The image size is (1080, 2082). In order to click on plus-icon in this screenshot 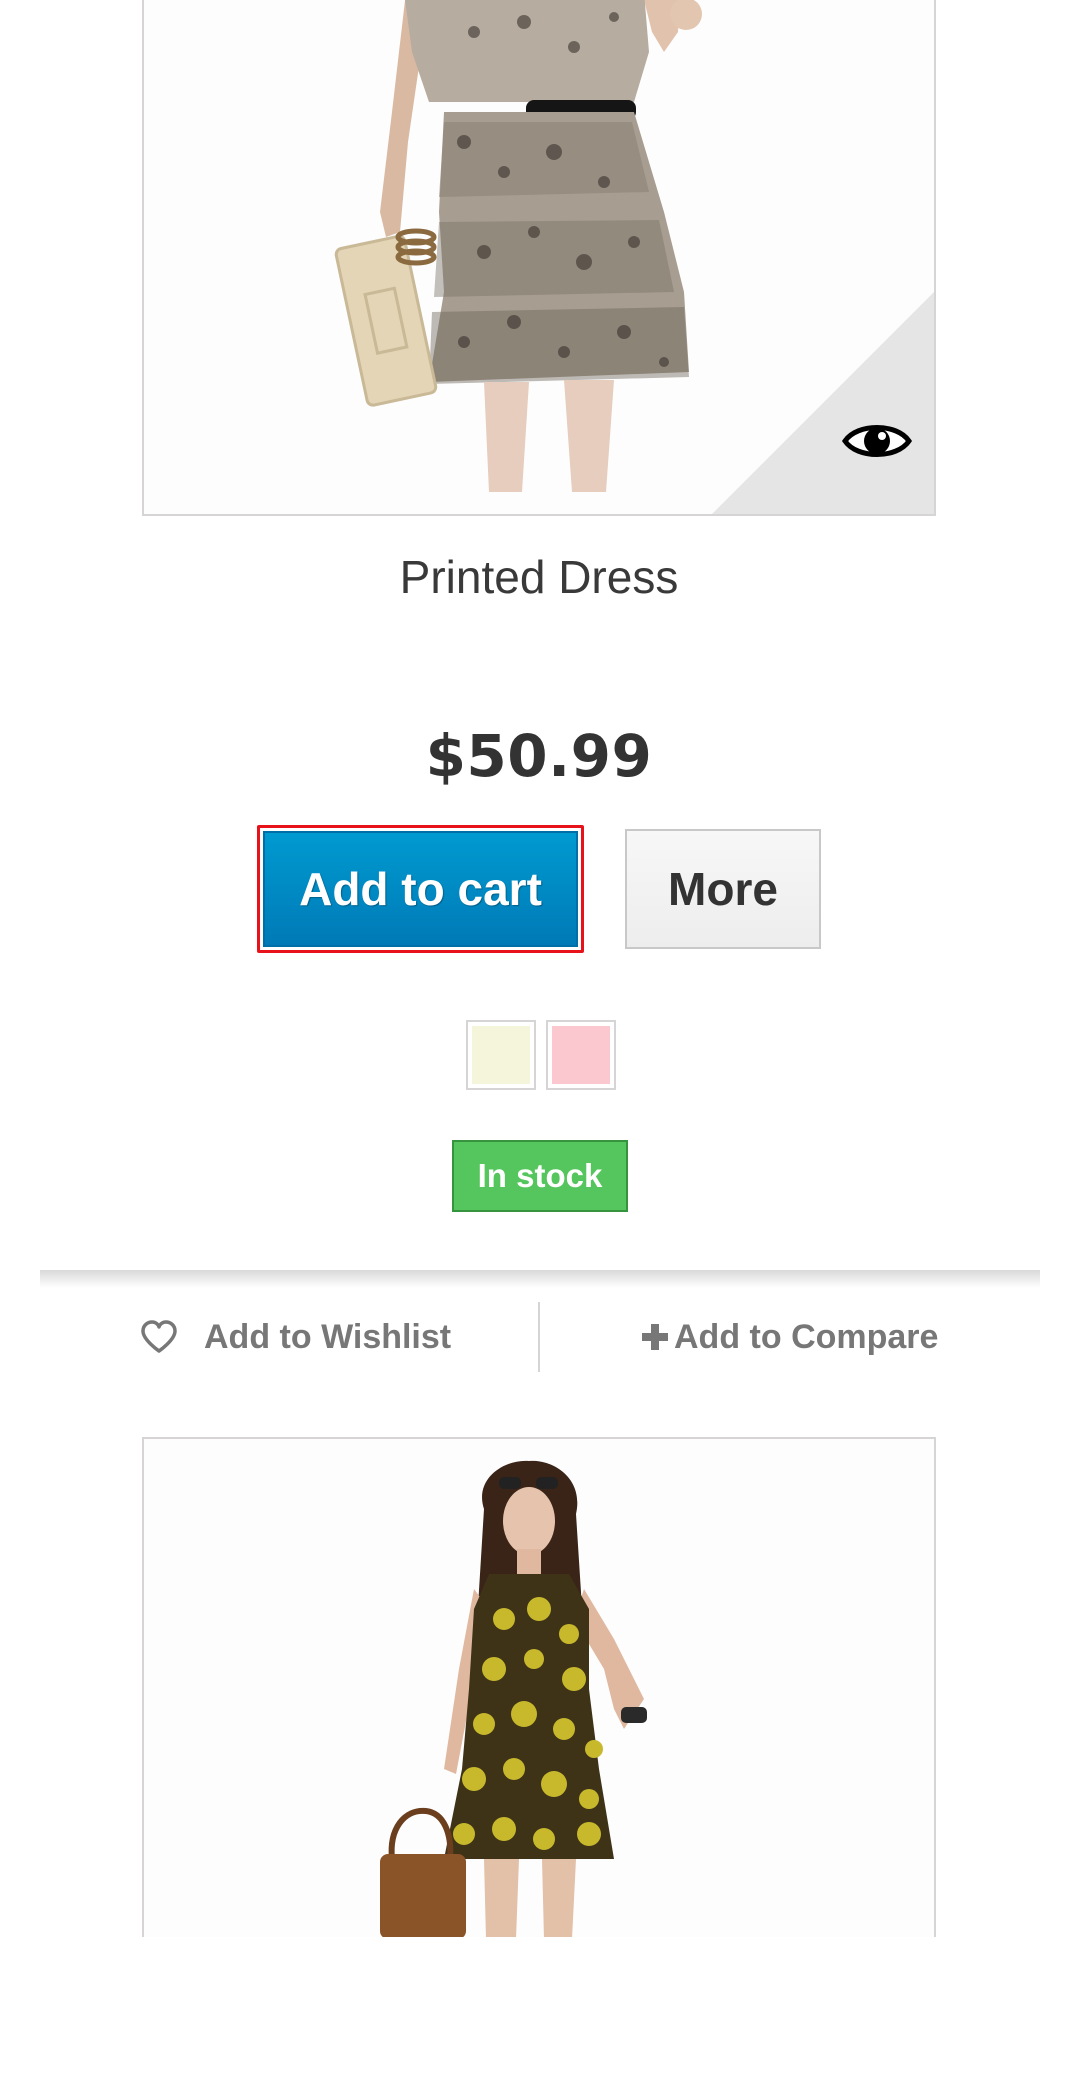, I will do `click(655, 1337)`.